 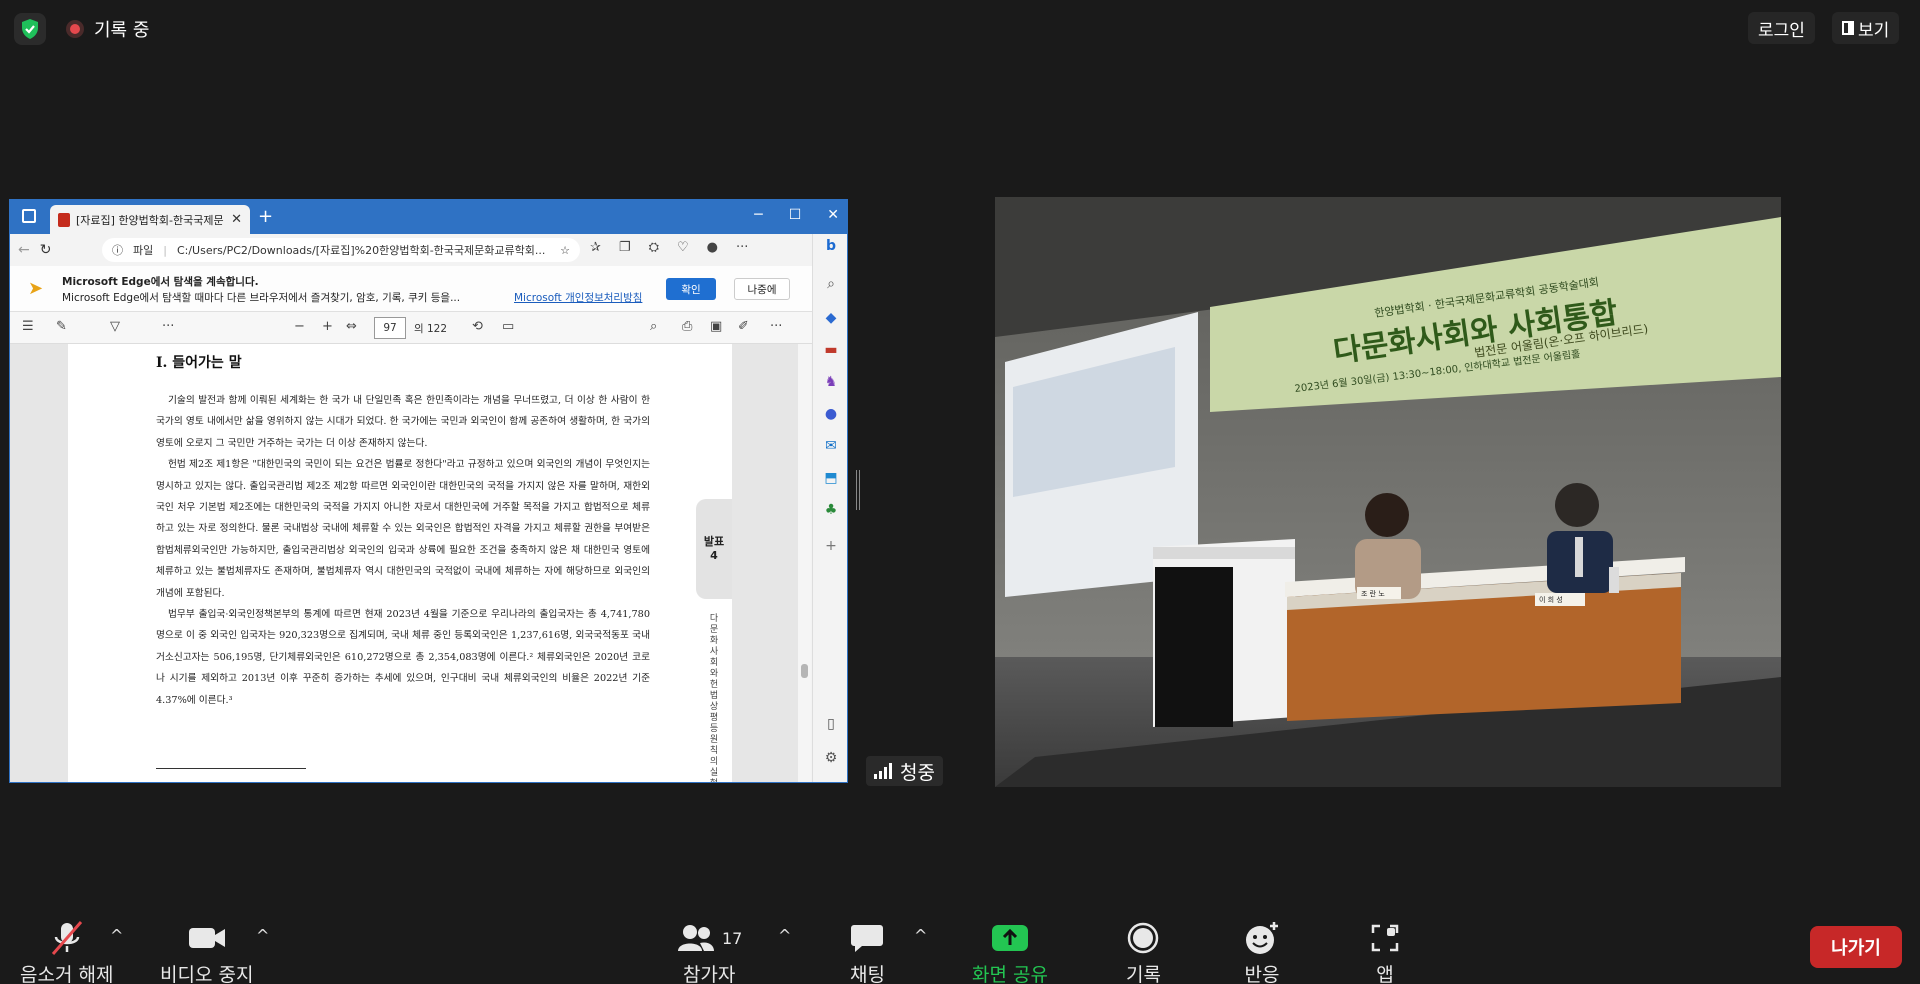 What do you see at coordinates (784, 935) in the screenshot?
I see `participants-options-chevron-icon: ^` at bounding box center [784, 935].